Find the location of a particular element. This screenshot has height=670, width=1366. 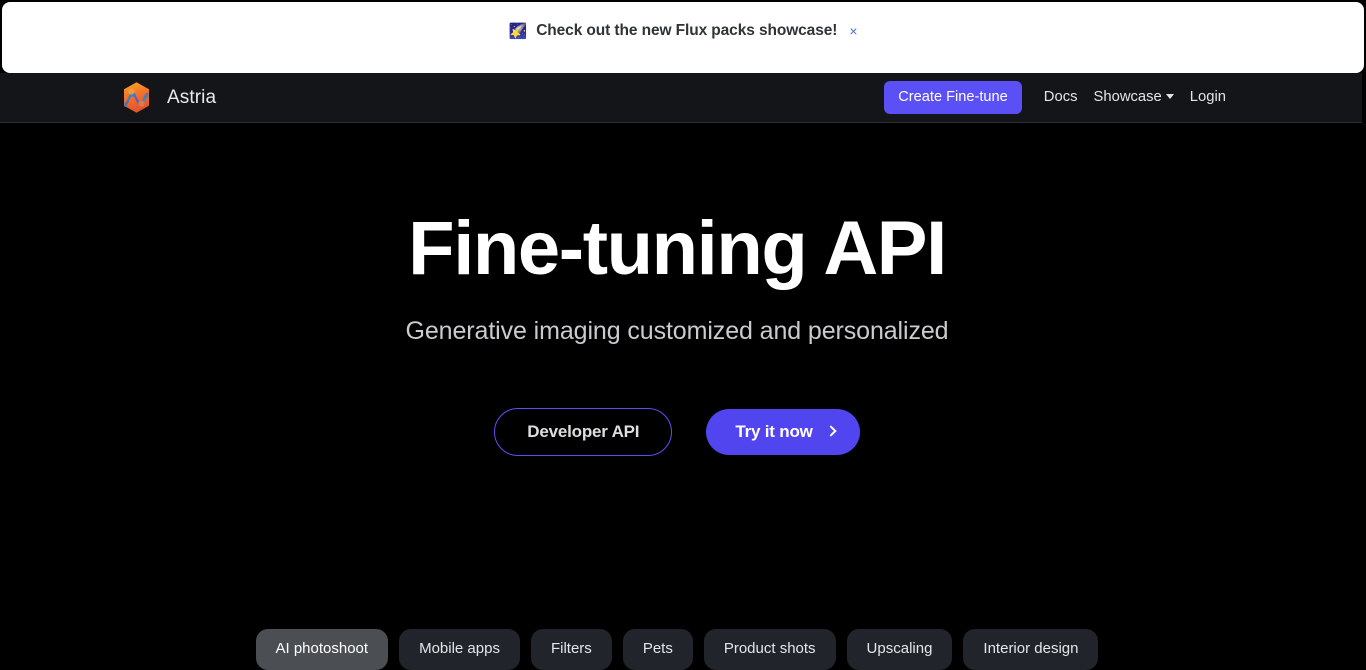

try-it-now-button: Try it now is located at coordinates (783, 431).